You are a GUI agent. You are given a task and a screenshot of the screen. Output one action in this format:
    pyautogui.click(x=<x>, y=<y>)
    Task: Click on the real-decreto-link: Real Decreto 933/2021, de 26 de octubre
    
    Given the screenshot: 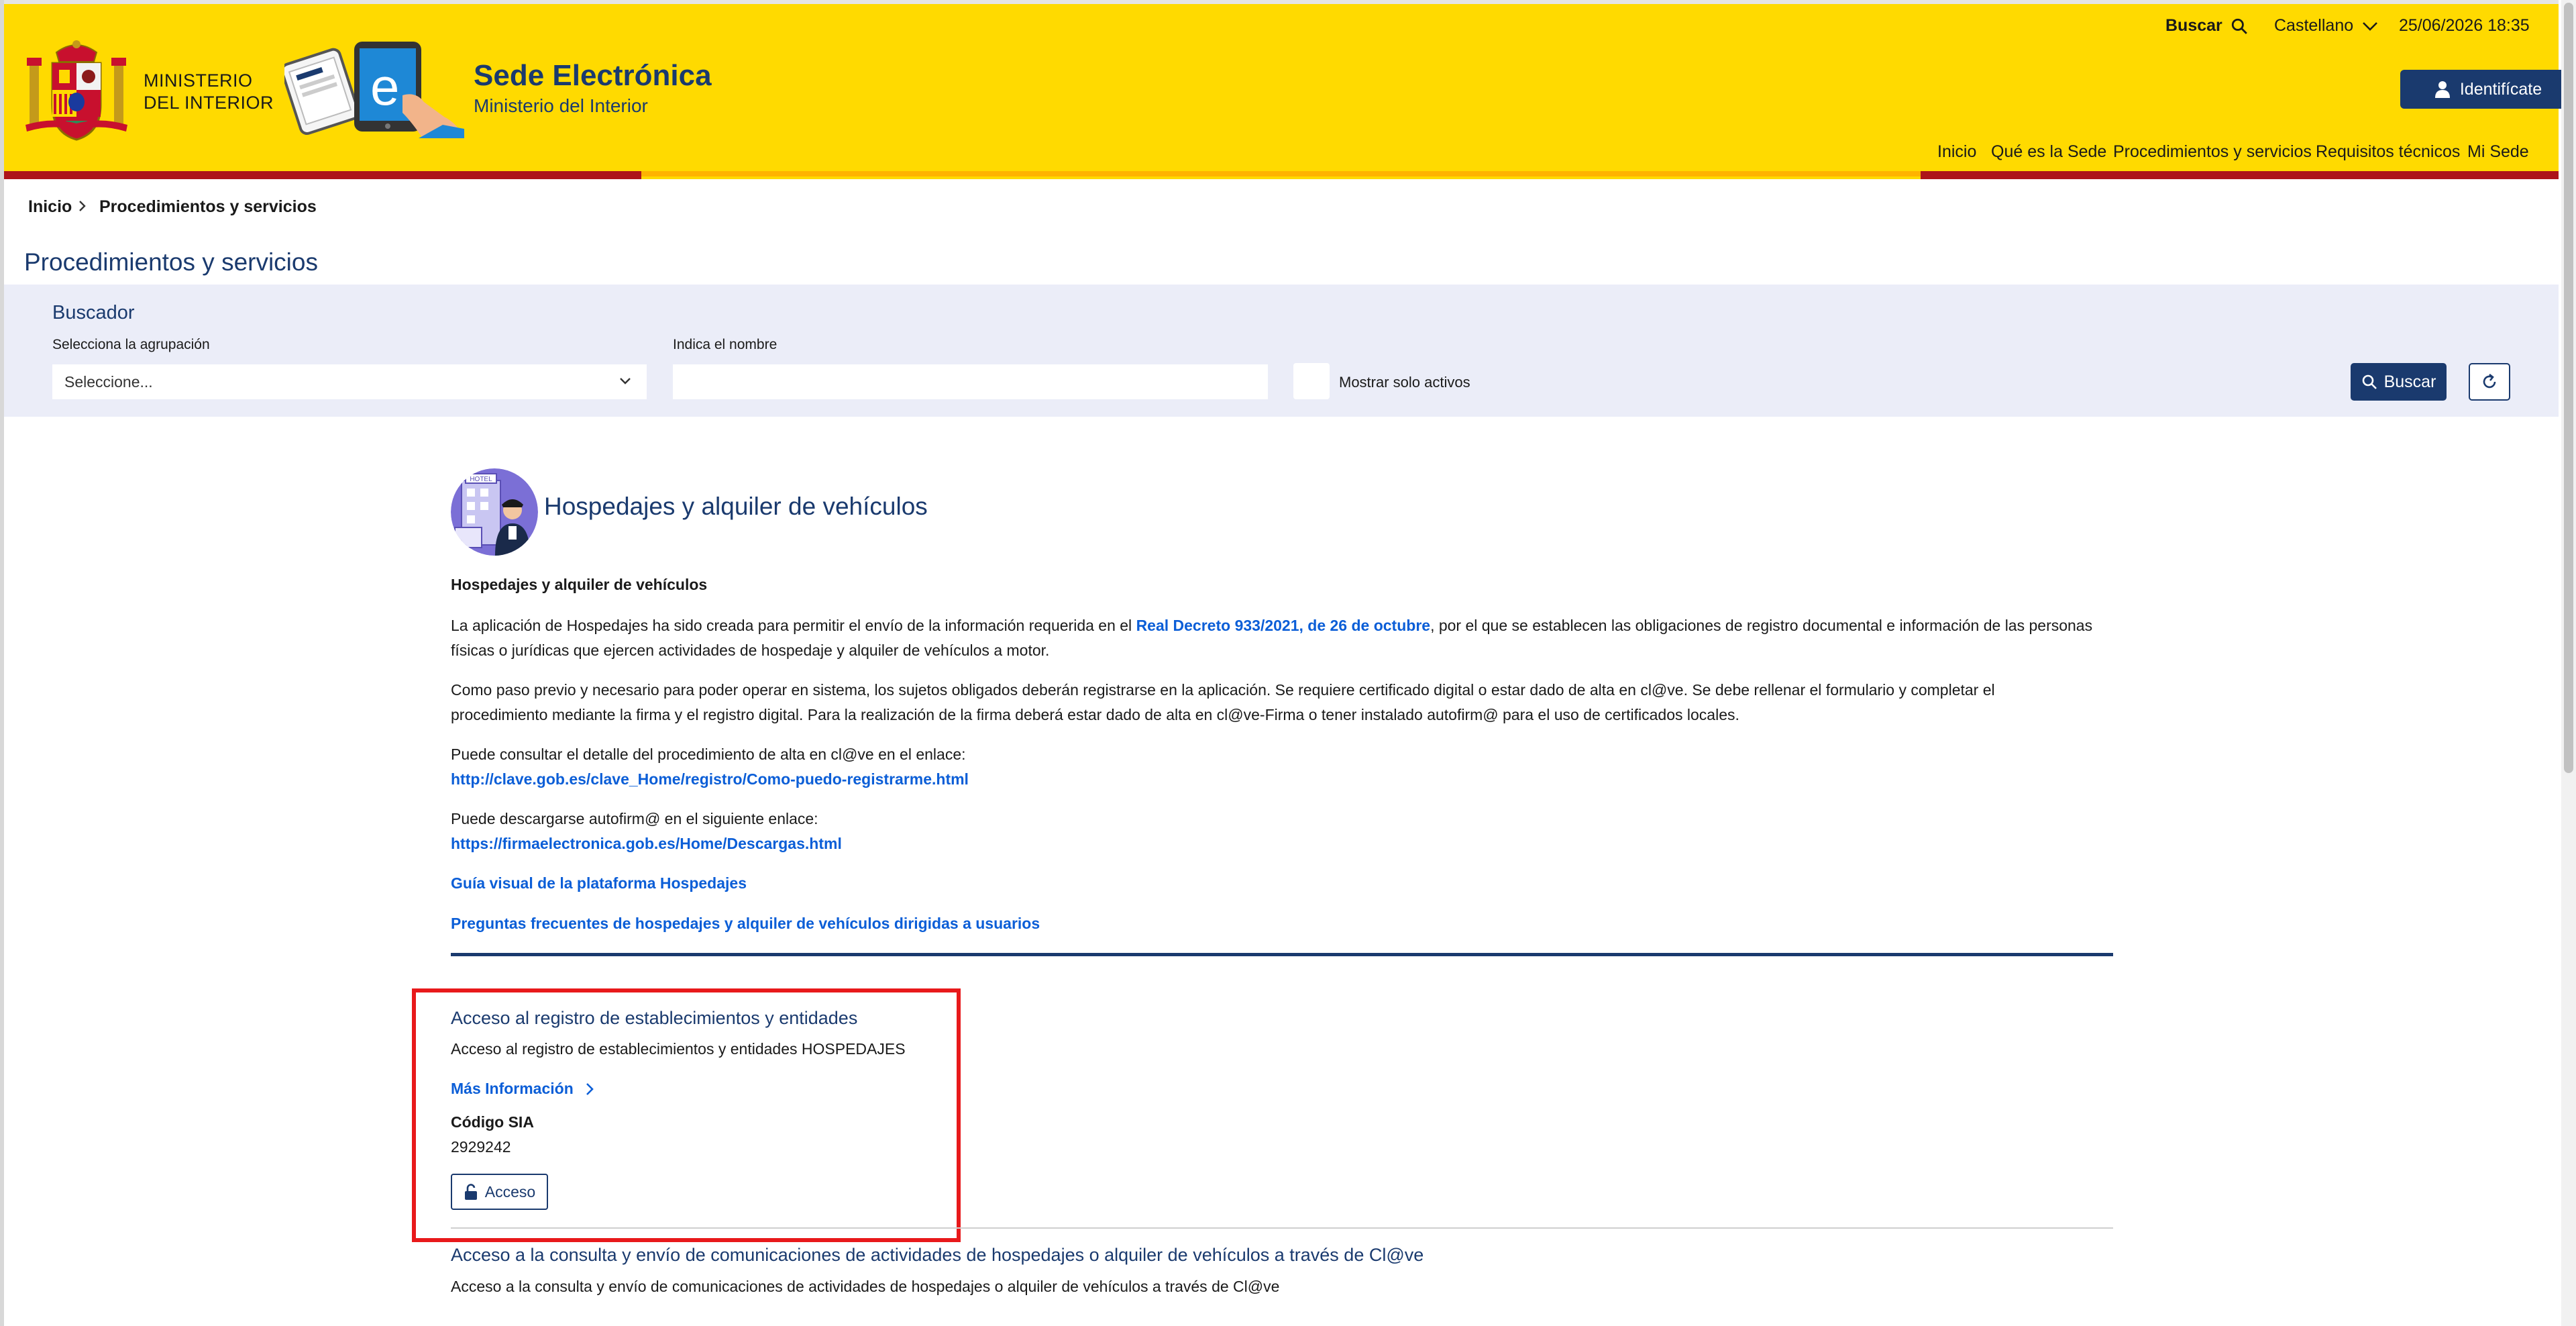 What is the action you would take?
    pyautogui.click(x=1283, y=625)
    